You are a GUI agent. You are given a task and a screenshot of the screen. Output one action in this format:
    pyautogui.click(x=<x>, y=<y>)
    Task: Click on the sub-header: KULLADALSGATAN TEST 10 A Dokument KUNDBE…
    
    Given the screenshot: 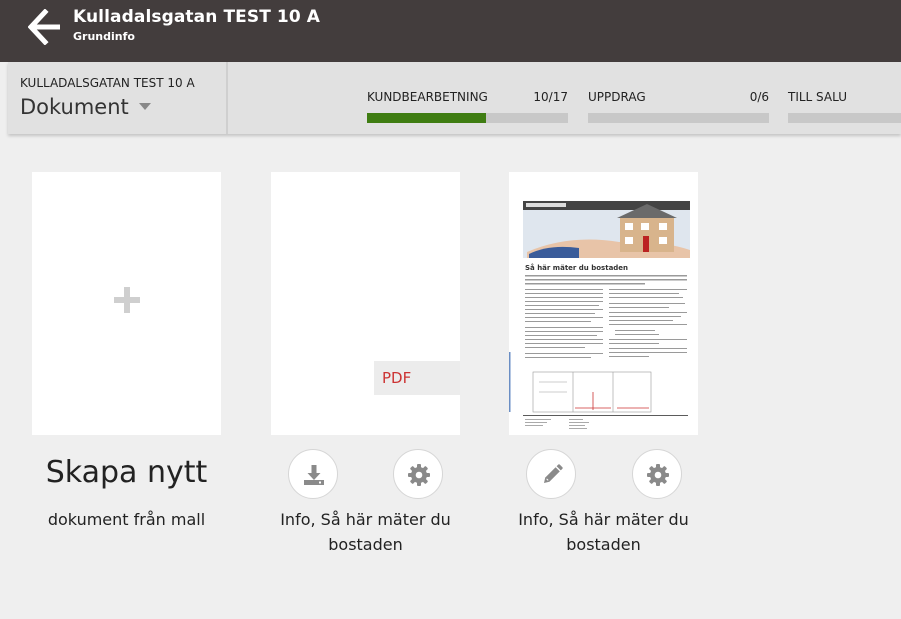 What is the action you would take?
    pyautogui.click(x=454, y=98)
    